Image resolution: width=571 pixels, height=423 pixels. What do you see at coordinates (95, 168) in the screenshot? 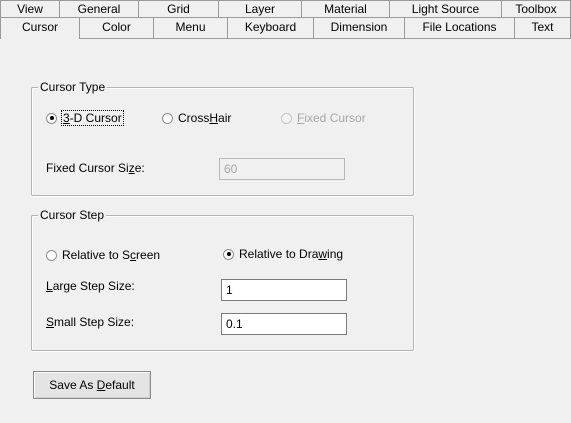
I see `fixed-cursor-size-label: Fixed Cursor Size:` at bounding box center [95, 168].